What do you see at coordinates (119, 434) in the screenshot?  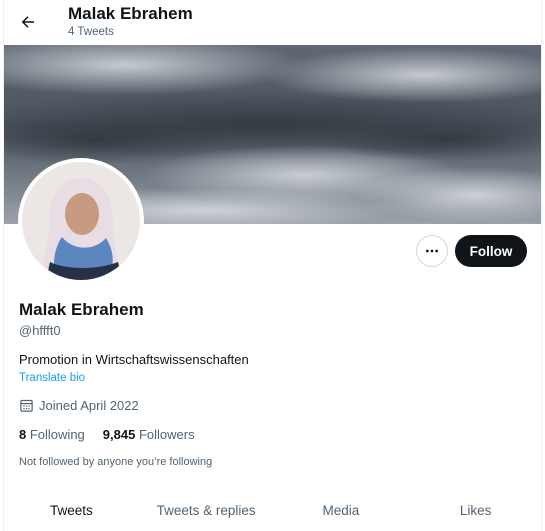 I see `followers-count: 9,845` at bounding box center [119, 434].